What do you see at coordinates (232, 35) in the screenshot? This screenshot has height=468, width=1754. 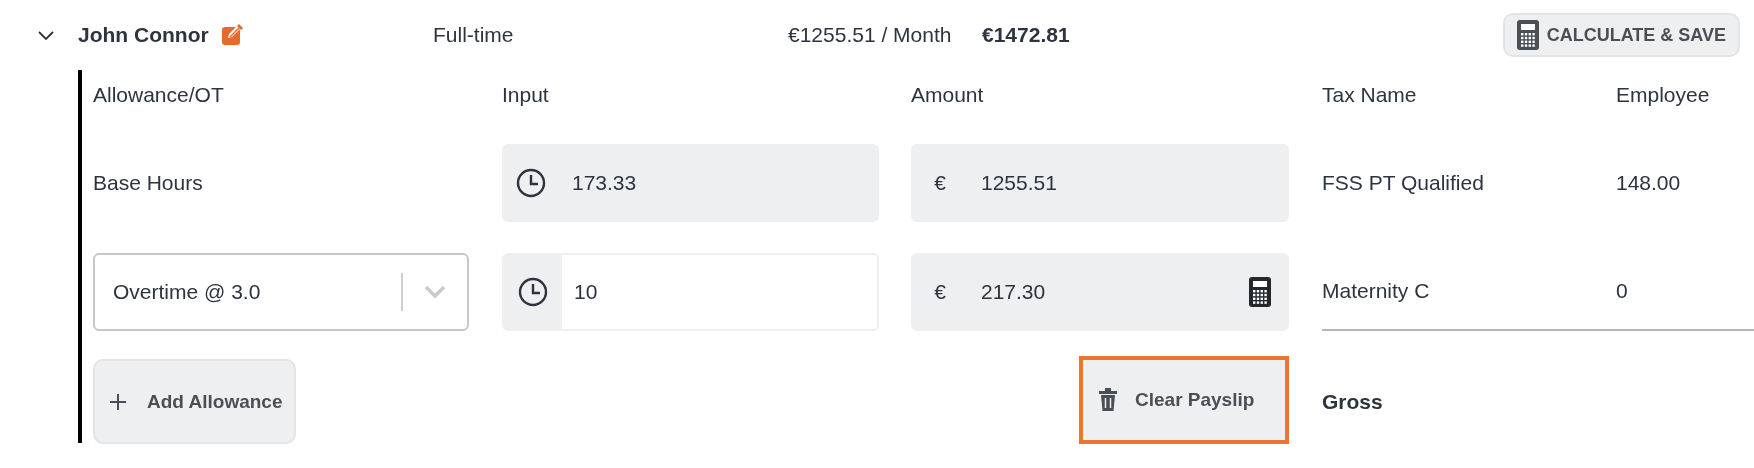 I see `edit-icon` at bounding box center [232, 35].